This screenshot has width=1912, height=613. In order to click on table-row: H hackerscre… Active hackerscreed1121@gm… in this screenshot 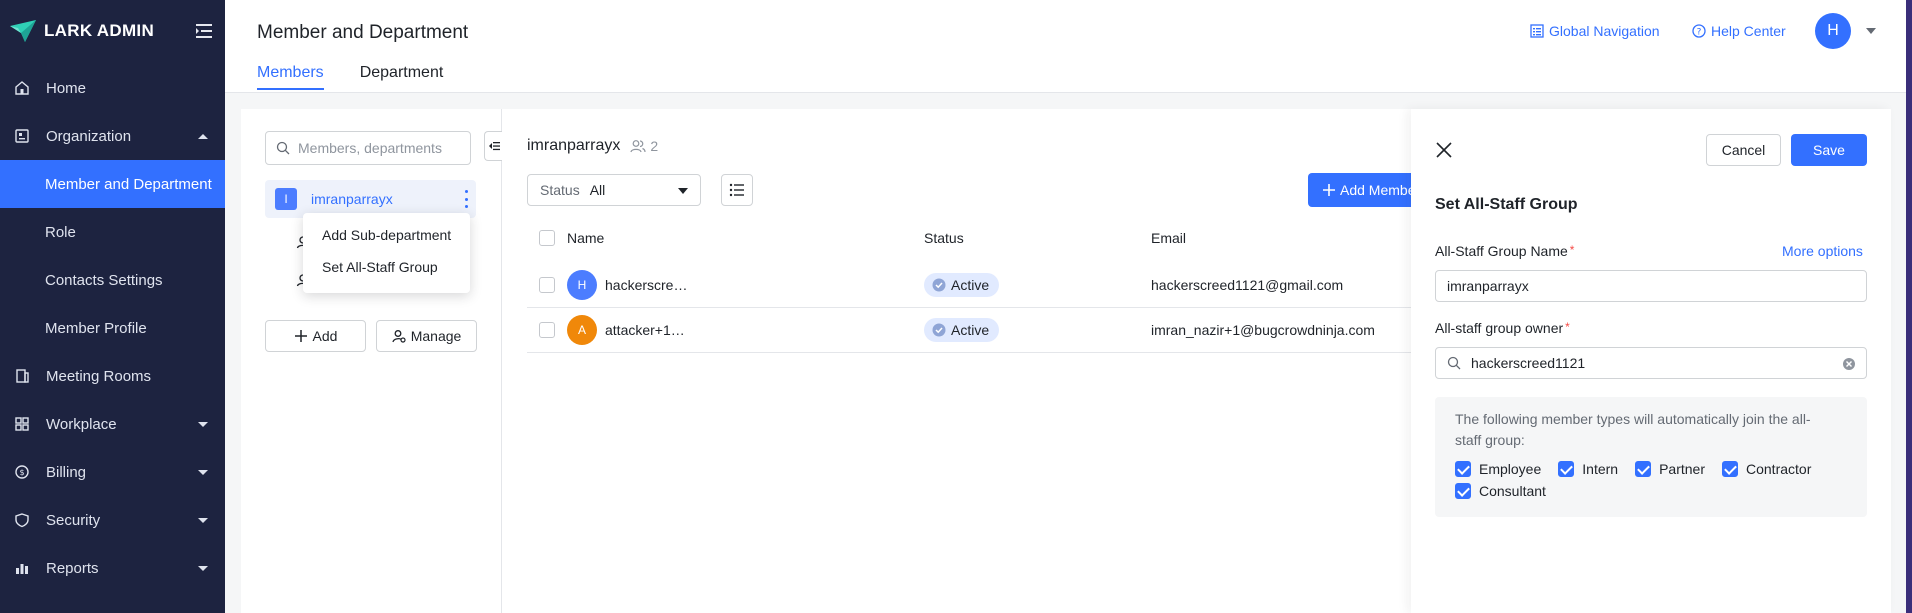, I will do `click(975, 285)`.